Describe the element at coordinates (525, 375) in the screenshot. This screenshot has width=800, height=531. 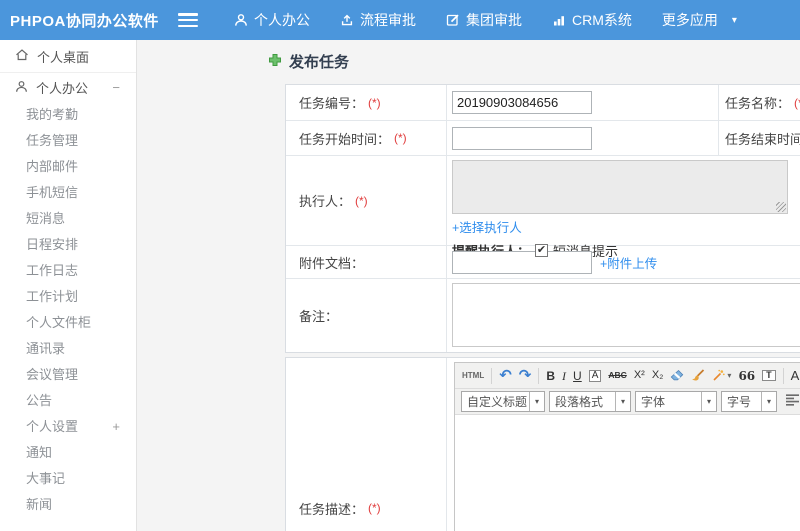
I see `redo-icon: ↷` at that location.